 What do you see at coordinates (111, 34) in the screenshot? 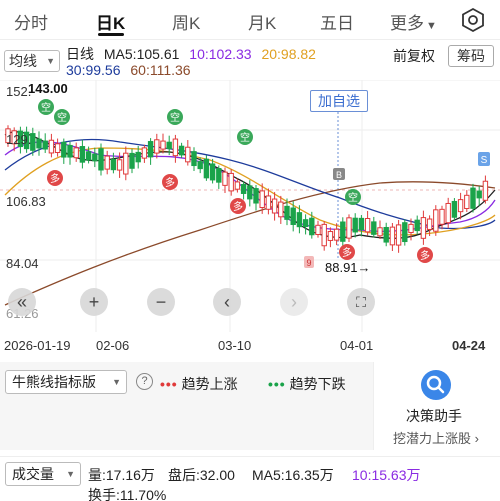
I see `active-tab-indicator` at bounding box center [111, 34].